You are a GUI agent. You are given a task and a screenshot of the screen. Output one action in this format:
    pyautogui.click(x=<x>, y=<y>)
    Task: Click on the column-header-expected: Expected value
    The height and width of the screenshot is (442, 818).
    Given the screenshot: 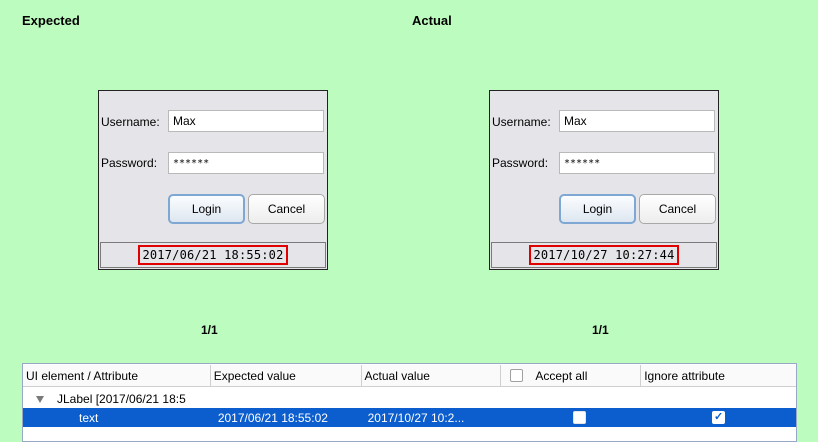 What is the action you would take?
    pyautogui.click(x=286, y=375)
    